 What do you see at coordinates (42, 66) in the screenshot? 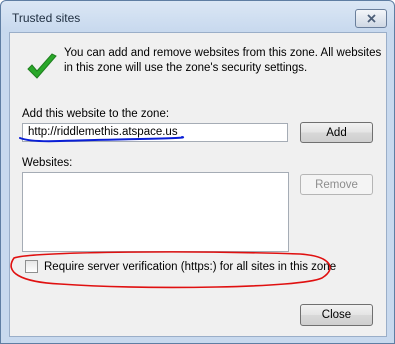
I see `checkmark-icon` at bounding box center [42, 66].